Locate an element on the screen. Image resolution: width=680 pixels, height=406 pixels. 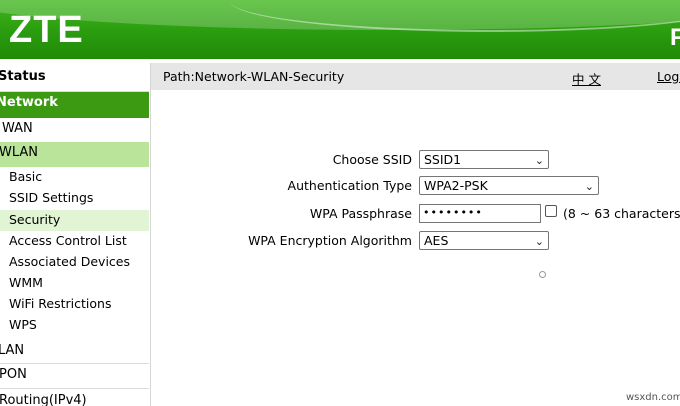
header-title-fragment: F is located at coordinates (675, 37).